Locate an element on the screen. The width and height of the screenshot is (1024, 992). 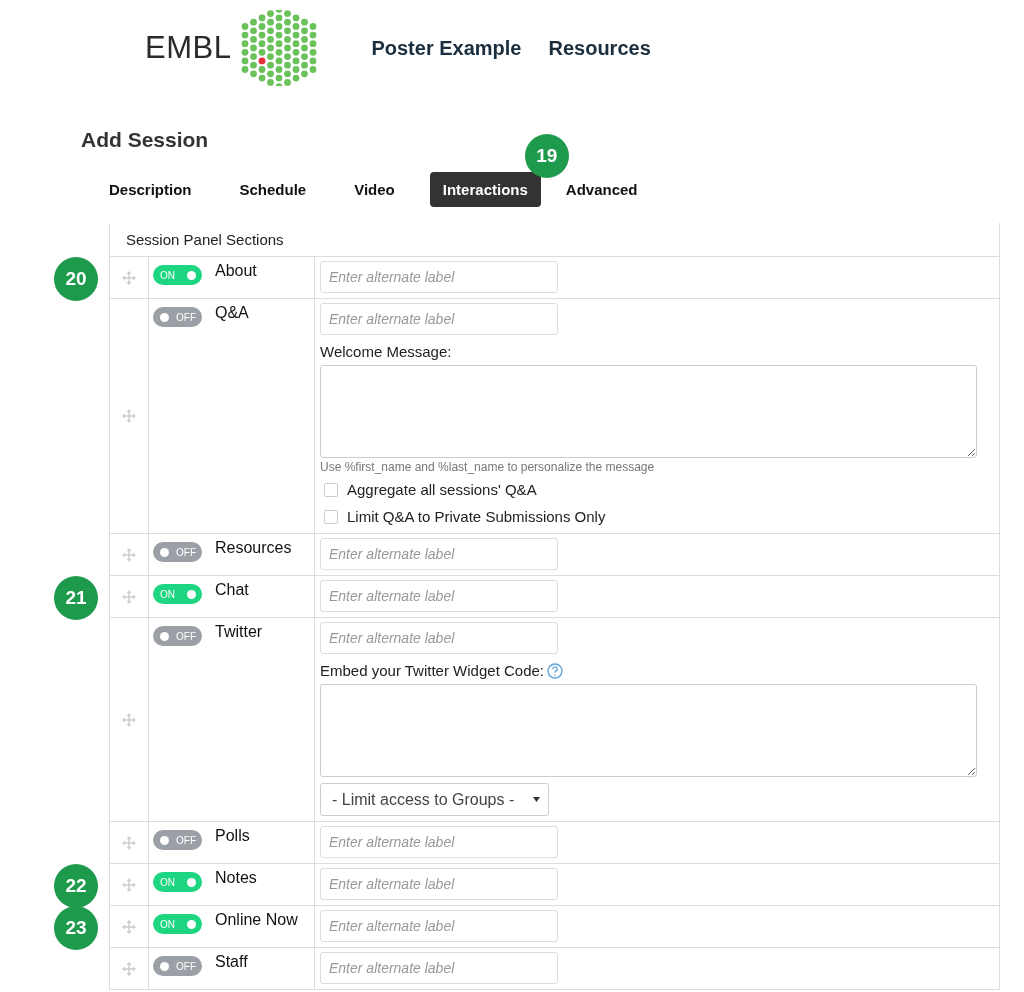
field-label: Welcome Message: is located at coordinates (386, 351).